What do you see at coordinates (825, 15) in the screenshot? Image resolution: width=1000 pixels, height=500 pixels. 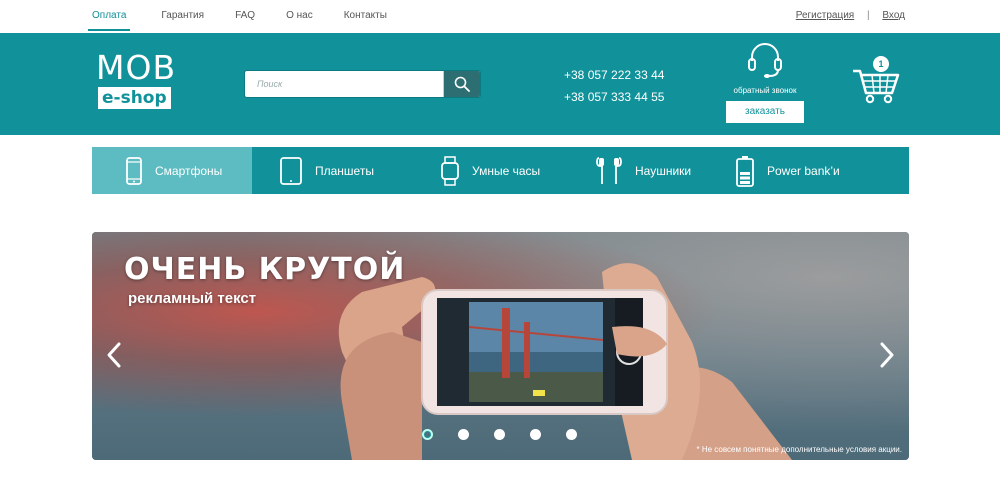 I see `register-link: Регистрация` at bounding box center [825, 15].